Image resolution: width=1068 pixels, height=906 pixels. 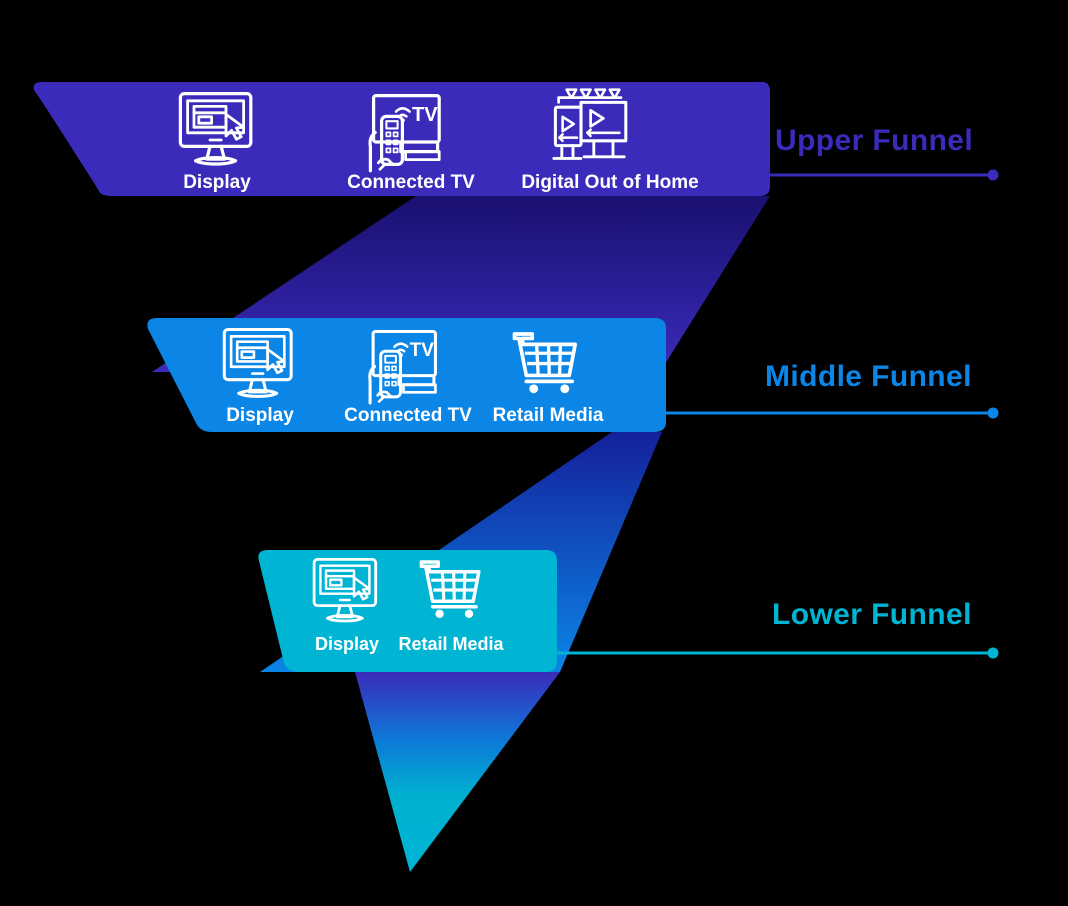 What do you see at coordinates (874, 140) in the screenshot?
I see `tier-label-upper: Upper Funnel` at bounding box center [874, 140].